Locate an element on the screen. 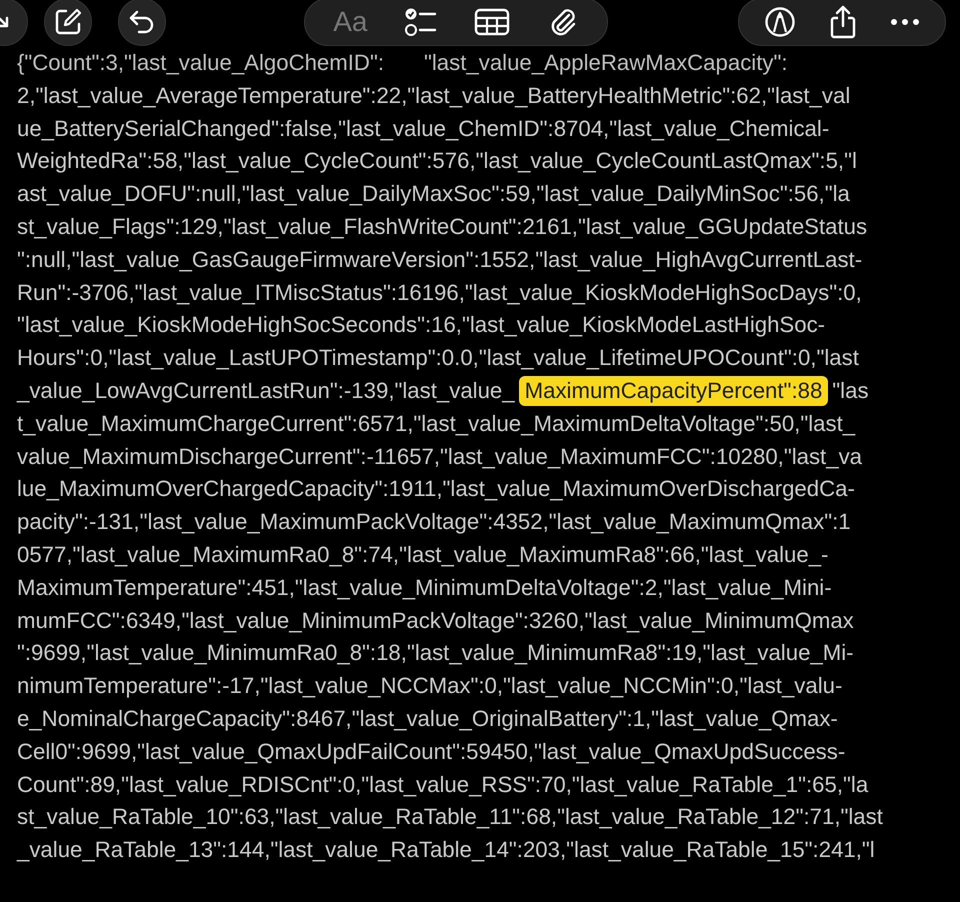 The image size is (960, 902). note-text: "las is located at coordinates (850, 390).